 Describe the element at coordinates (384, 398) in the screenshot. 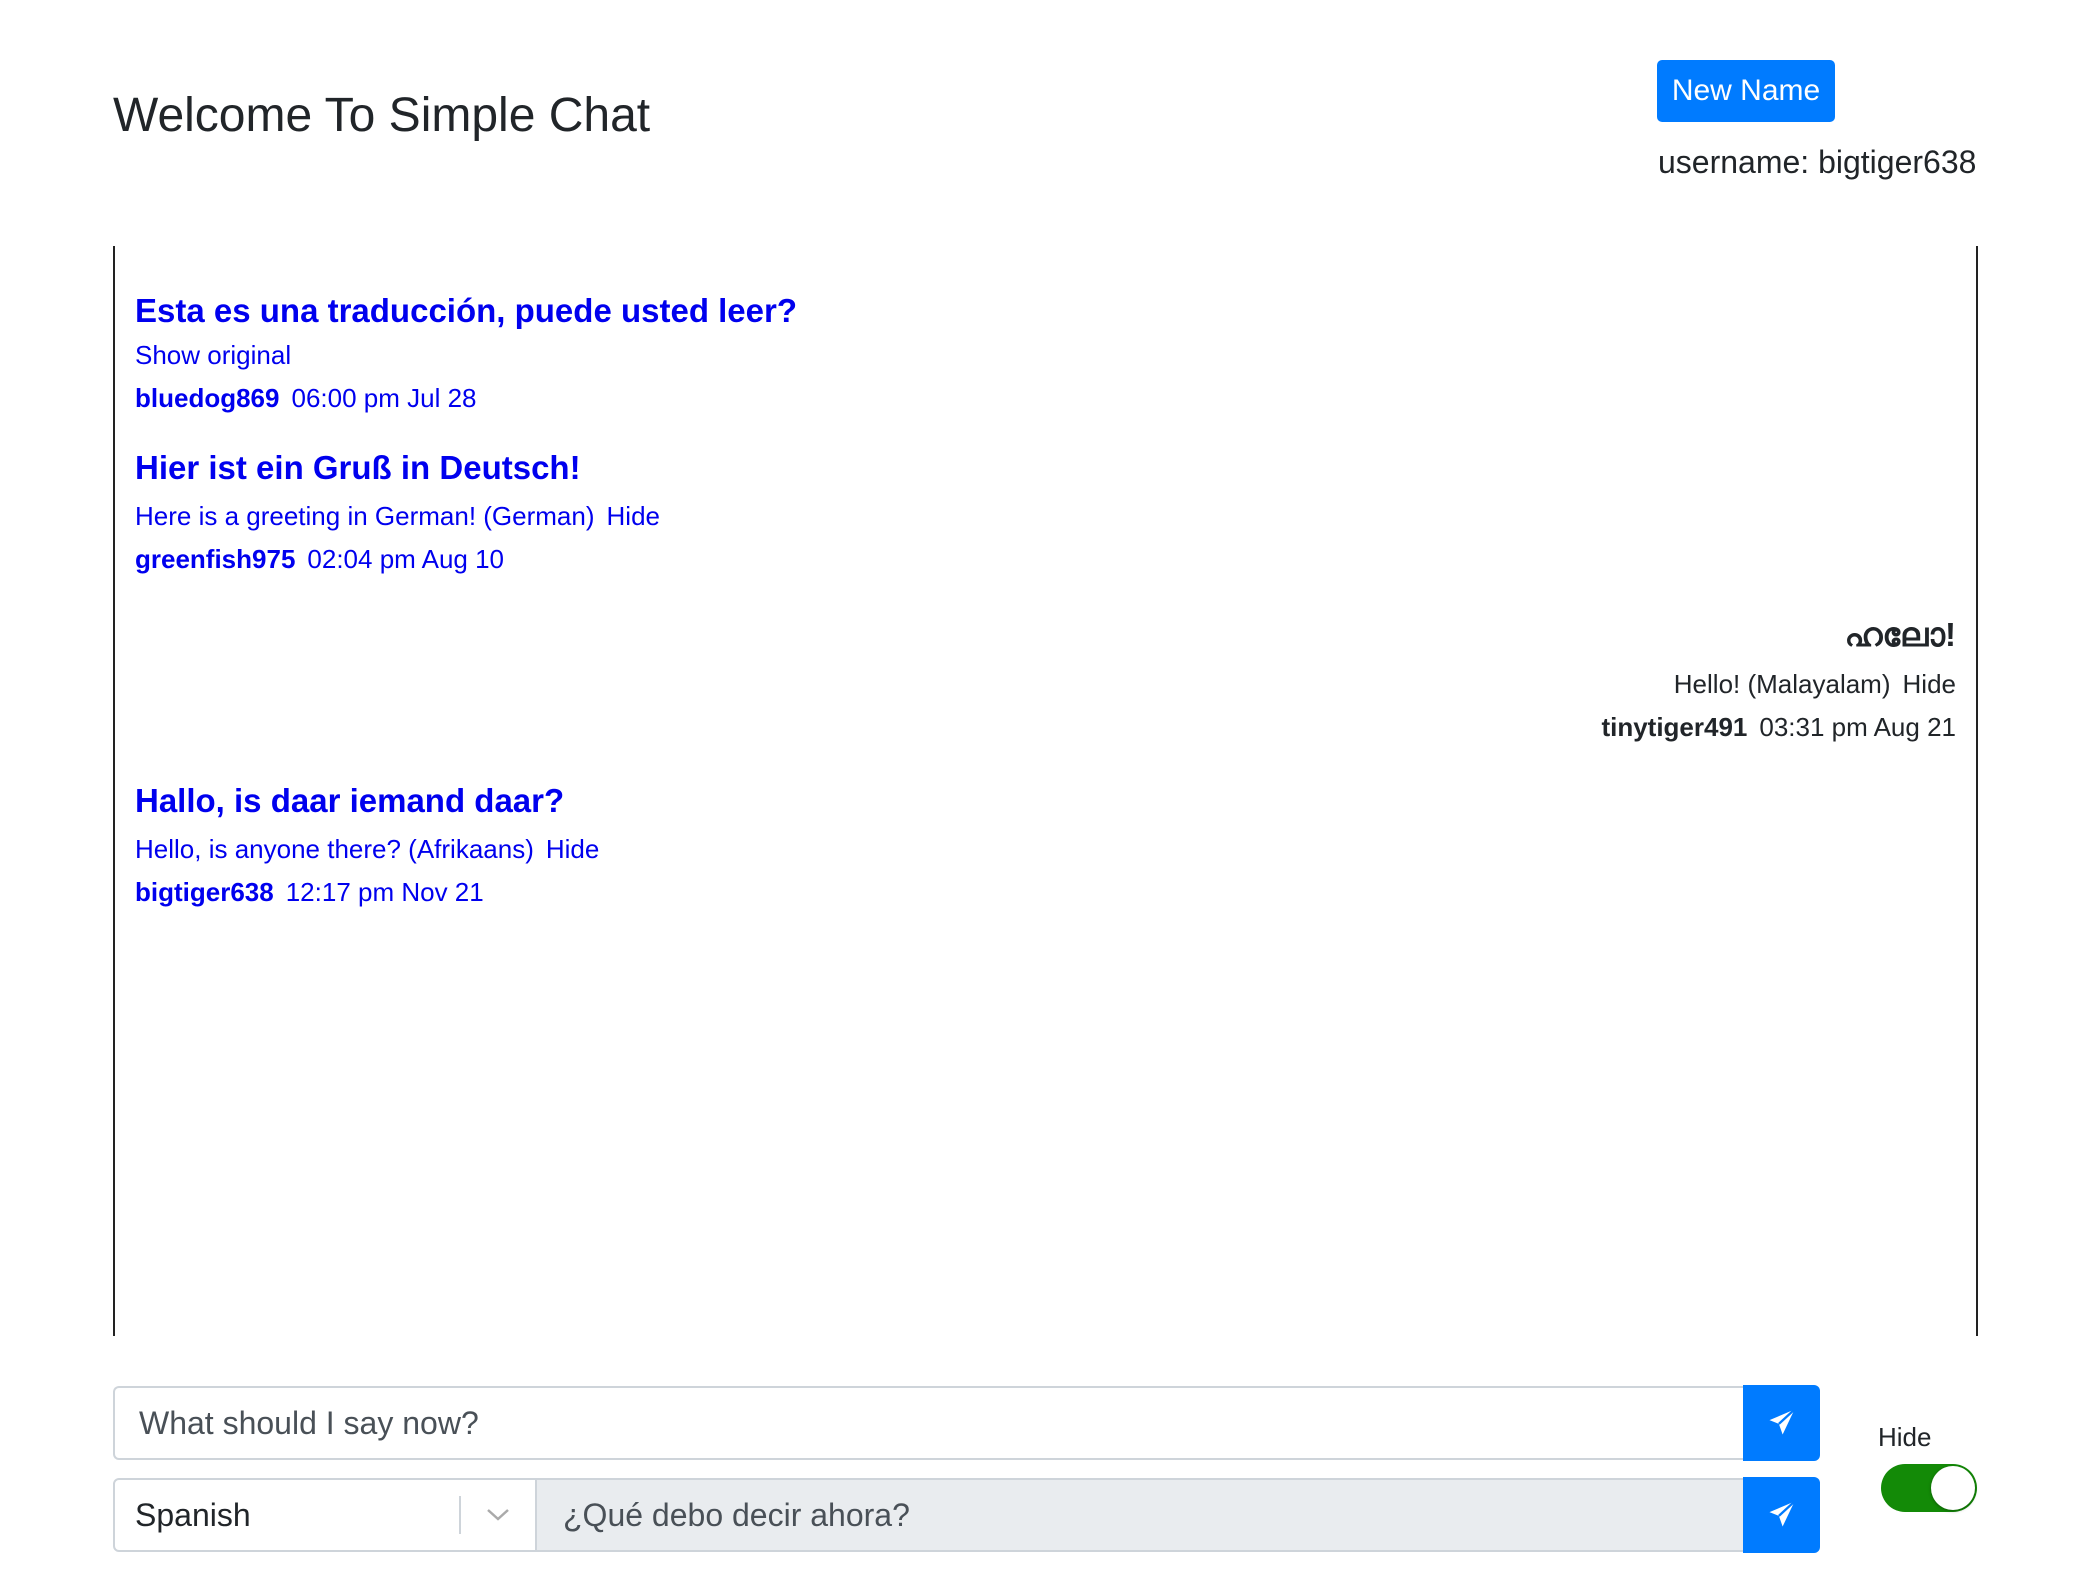

I see `message-timestamp: 06:00 pm Jul 28` at that location.